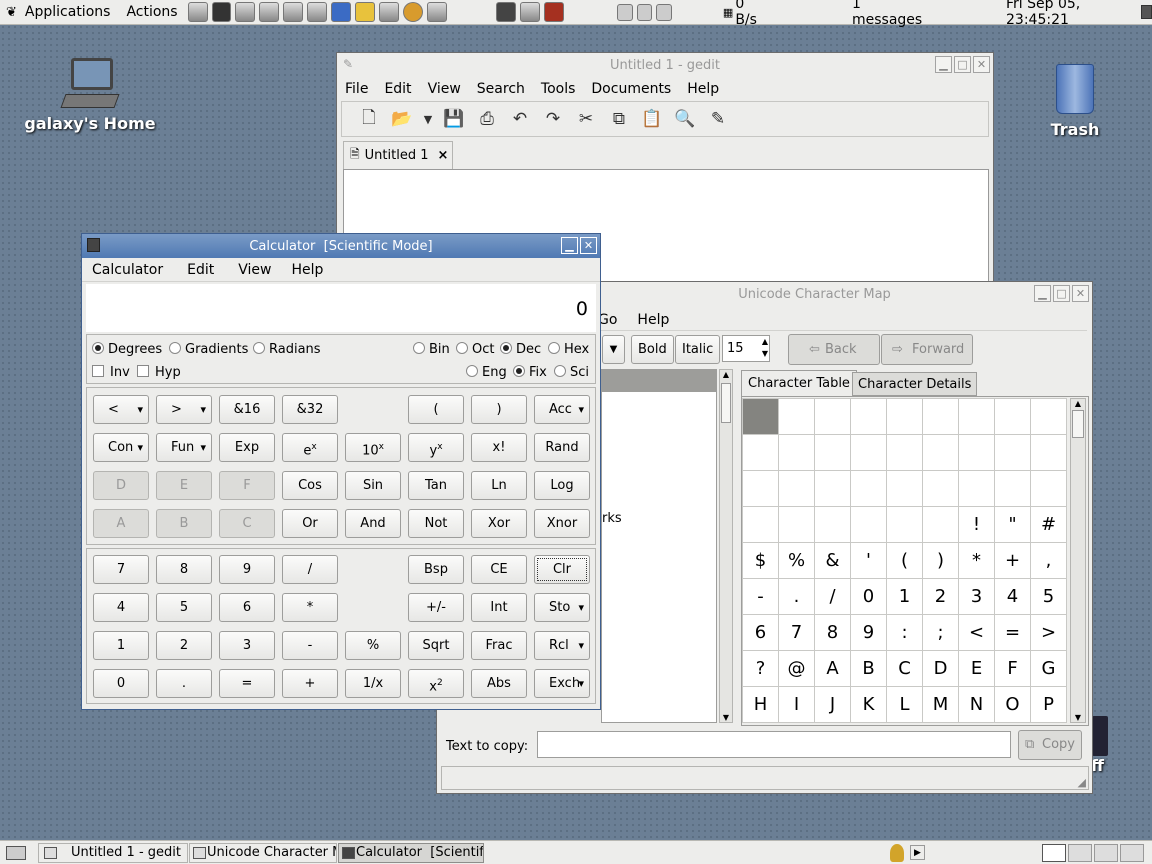  Describe the element at coordinates (436, 485) in the screenshot. I see `tan-button: Tan` at that location.